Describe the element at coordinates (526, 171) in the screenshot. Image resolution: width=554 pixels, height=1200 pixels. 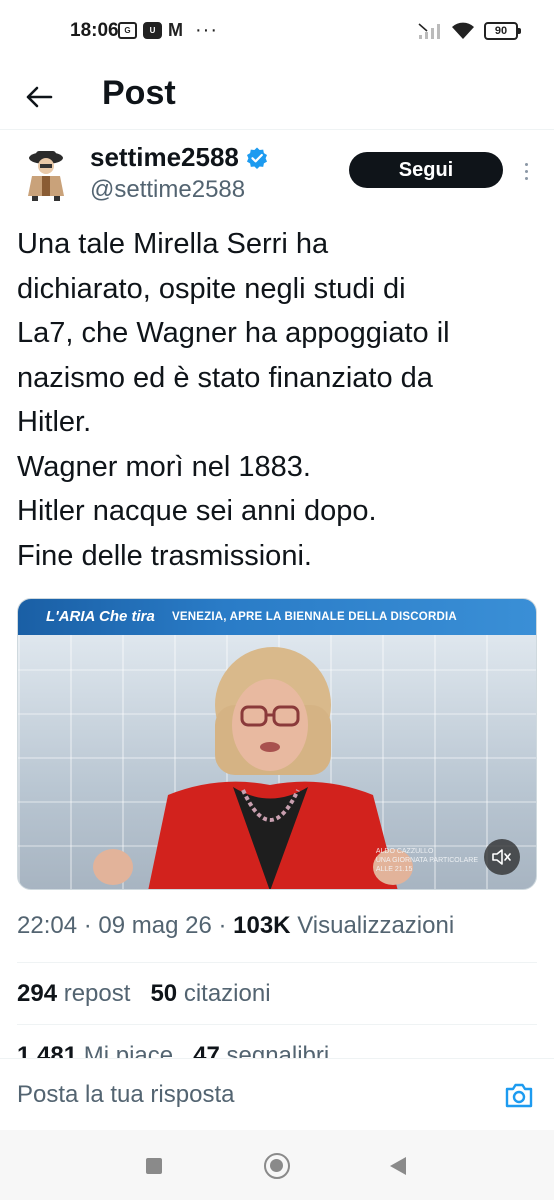
I see `more-options-icon` at that location.